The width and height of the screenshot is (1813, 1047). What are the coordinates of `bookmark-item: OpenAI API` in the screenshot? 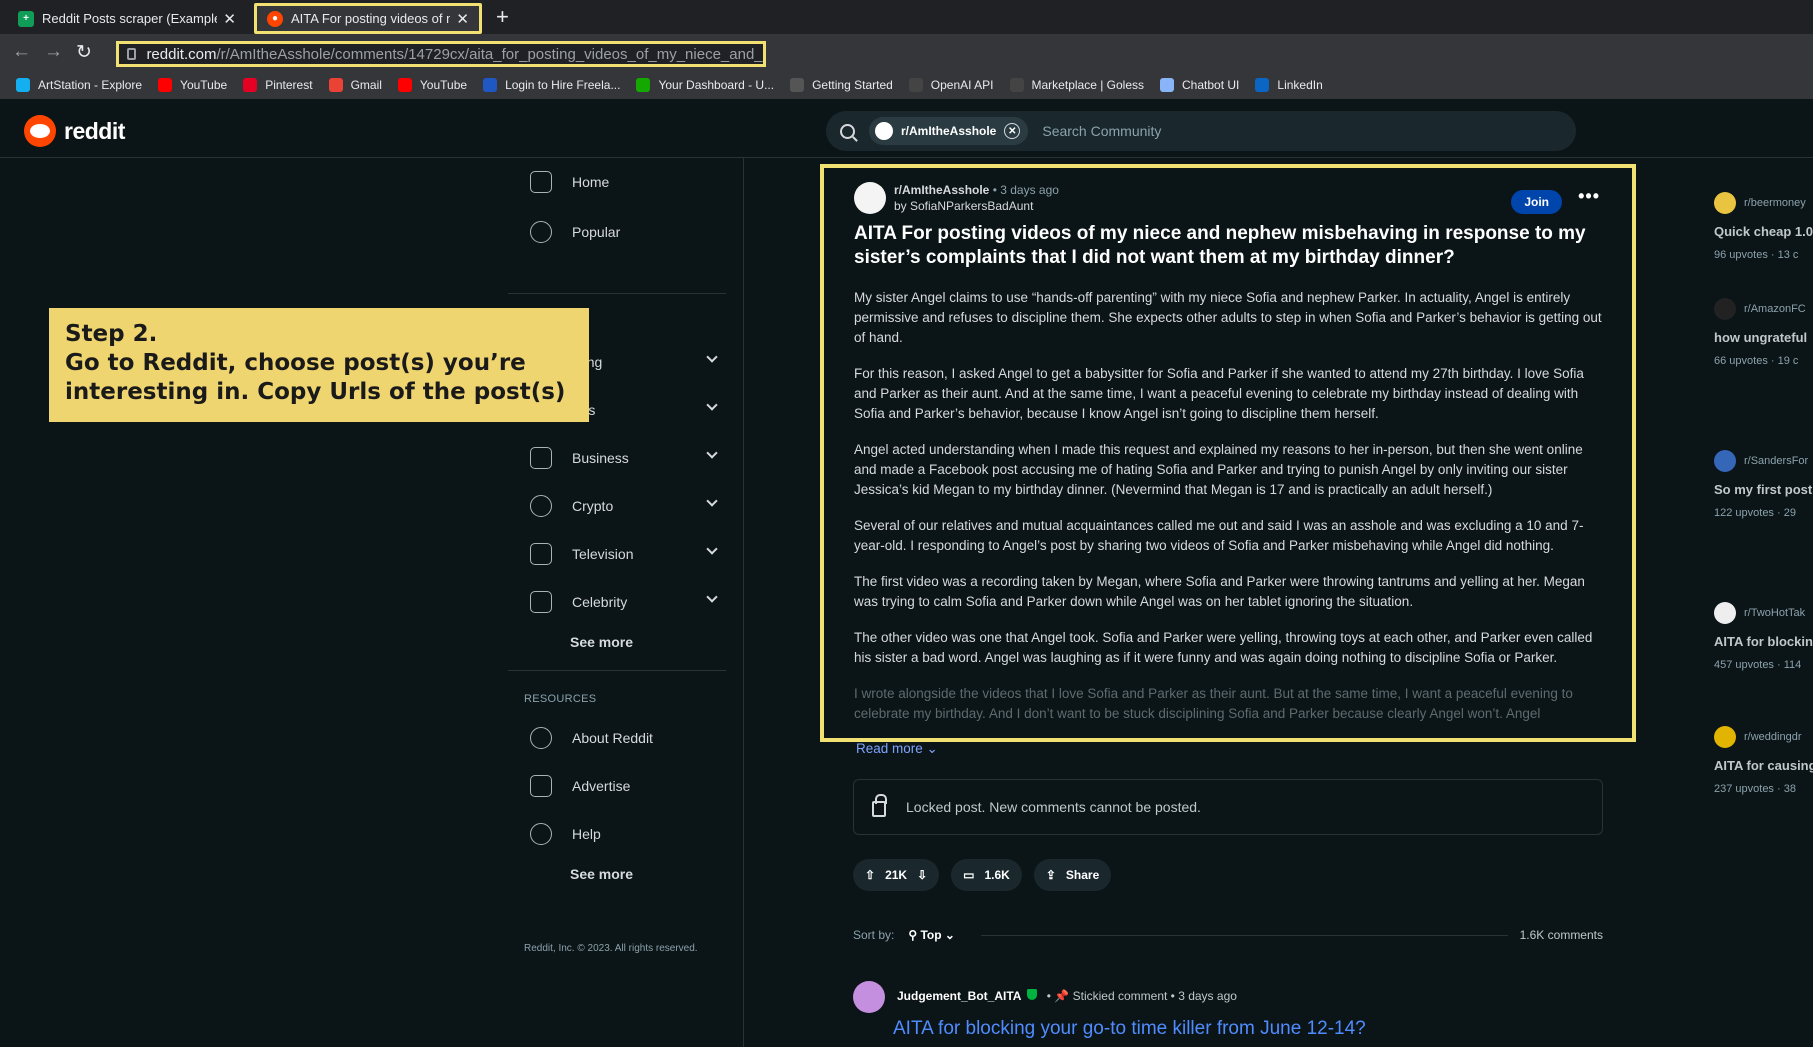 It's located at (951, 84).